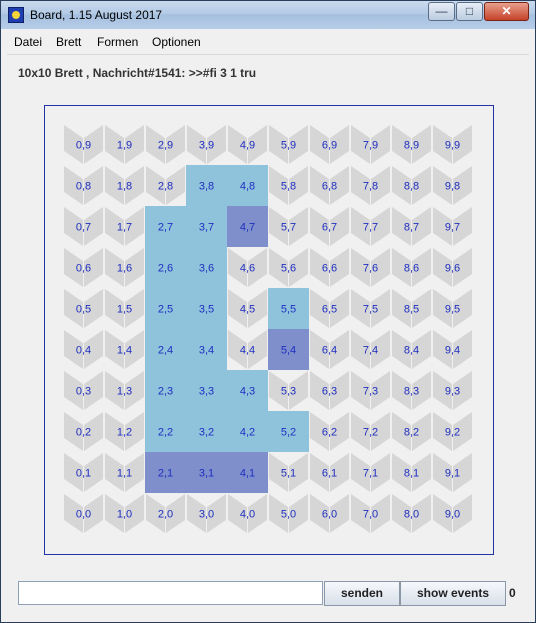 This screenshot has width=536, height=623. Describe the element at coordinates (288, 392) in the screenshot. I see `cell-coordinate-label: 5,3` at that location.